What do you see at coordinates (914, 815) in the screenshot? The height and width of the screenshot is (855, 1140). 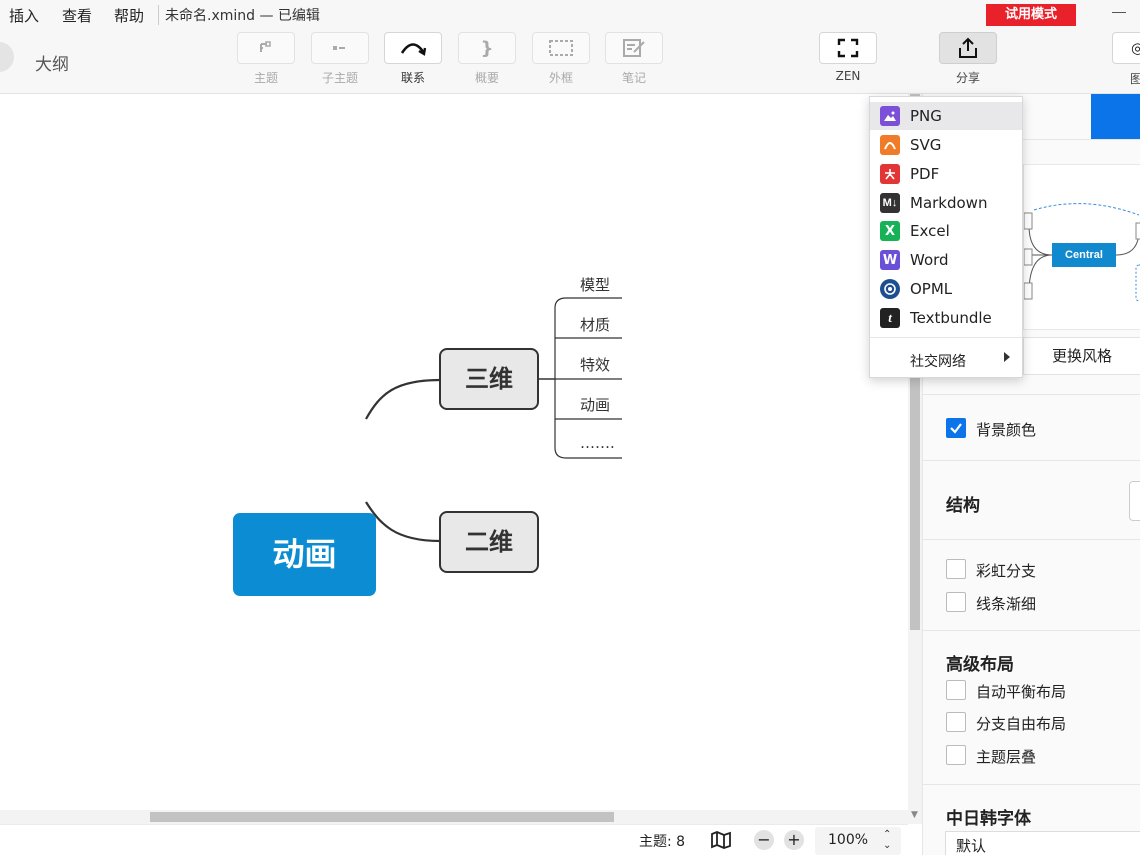 I see `scroll-down-icon: ▼` at bounding box center [914, 815].